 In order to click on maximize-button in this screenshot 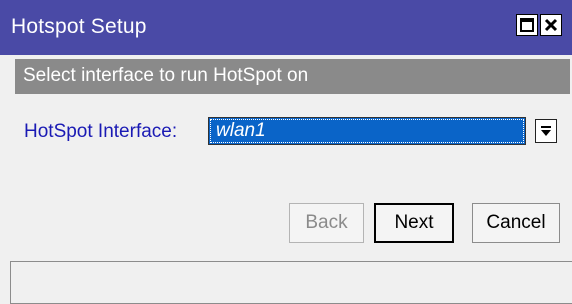, I will do `click(527, 25)`.